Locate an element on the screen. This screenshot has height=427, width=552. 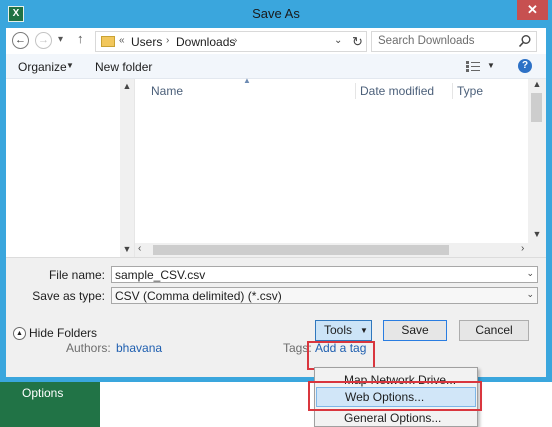
column-header-name: Name is located at coordinates (167, 91).